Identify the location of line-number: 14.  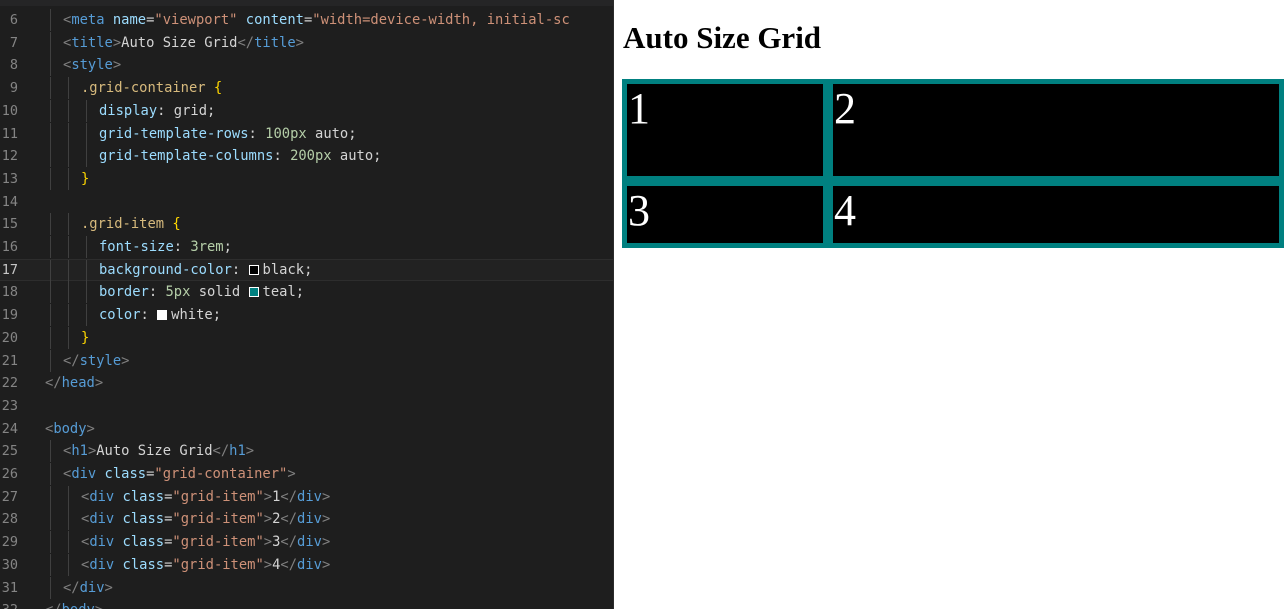
(9, 201).